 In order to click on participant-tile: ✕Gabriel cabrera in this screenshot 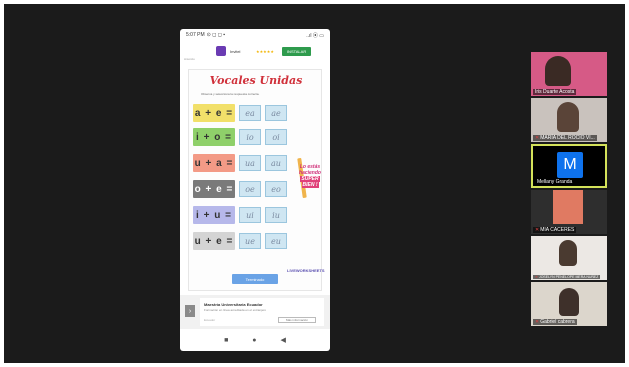, I will do `click(569, 304)`.